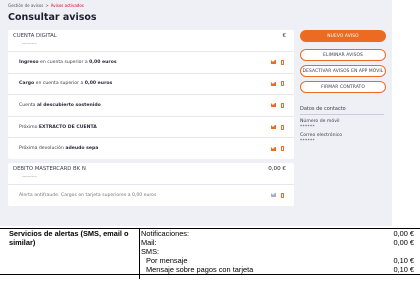 The width and height of the screenshot is (420, 283). I want to click on breadcrumb: Gestión de avisos > Avisos activados, so click(46, 5).